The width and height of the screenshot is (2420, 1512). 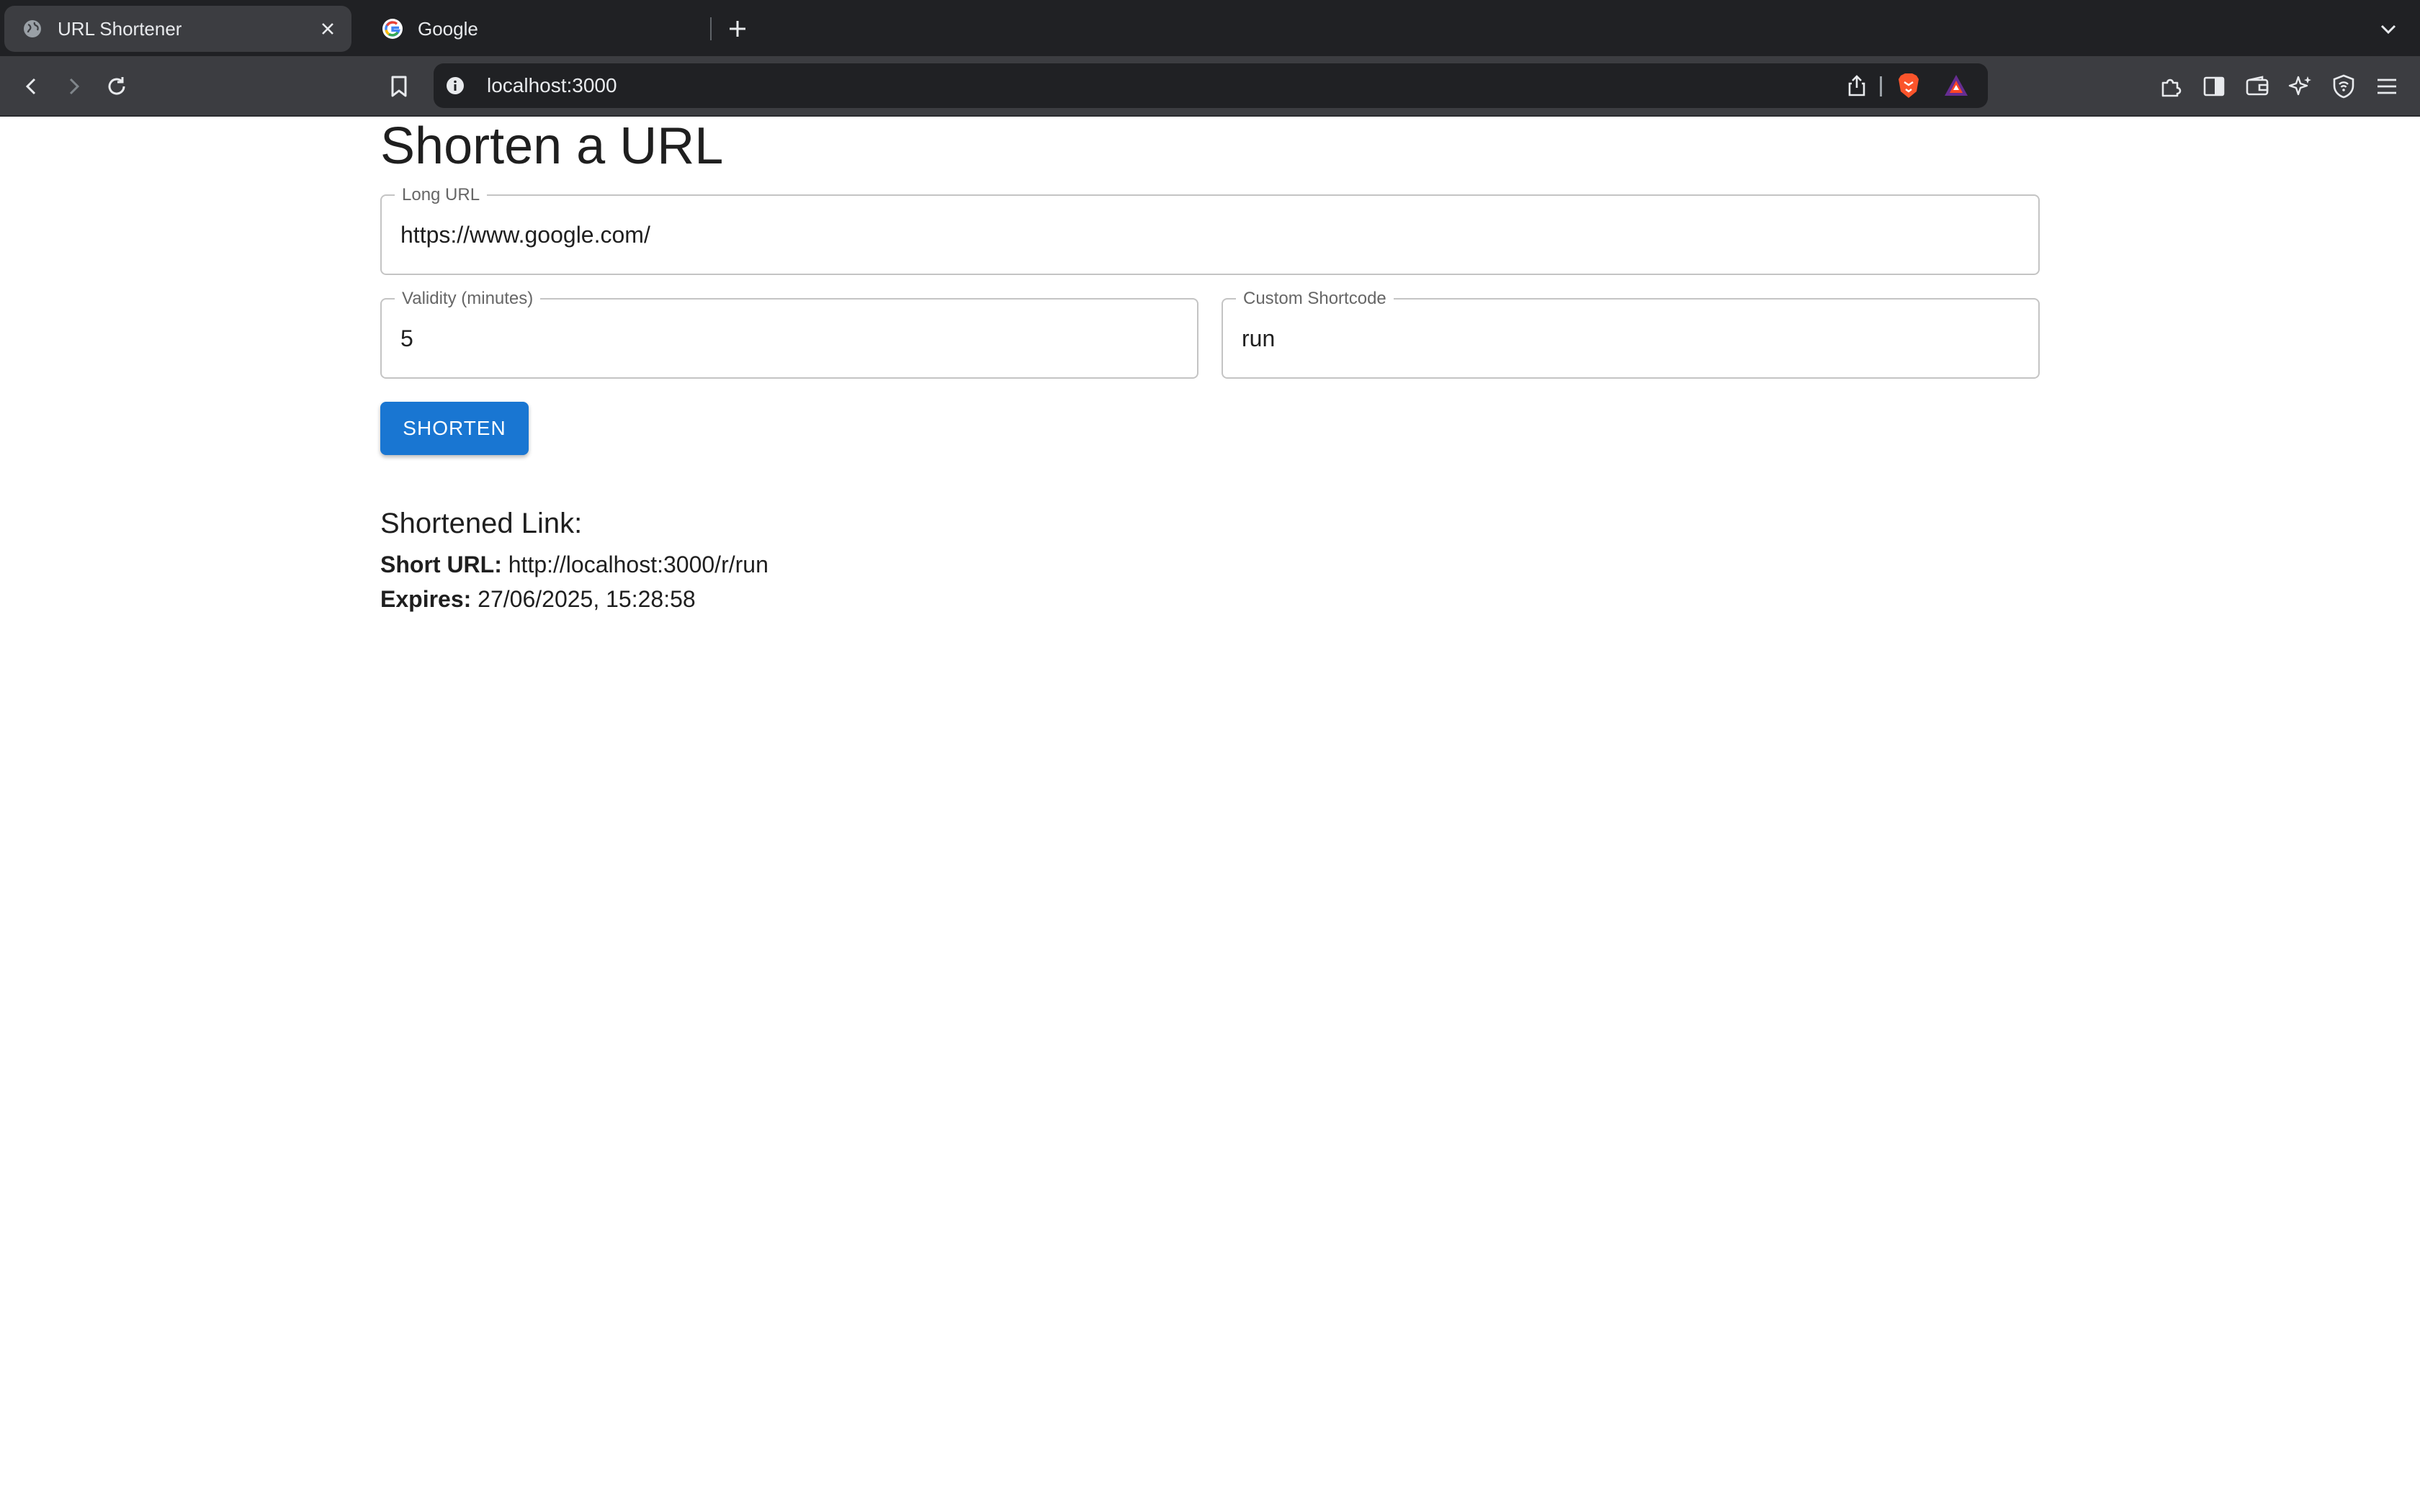 I want to click on vpn-shield-icon, so click(x=2343, y=86).